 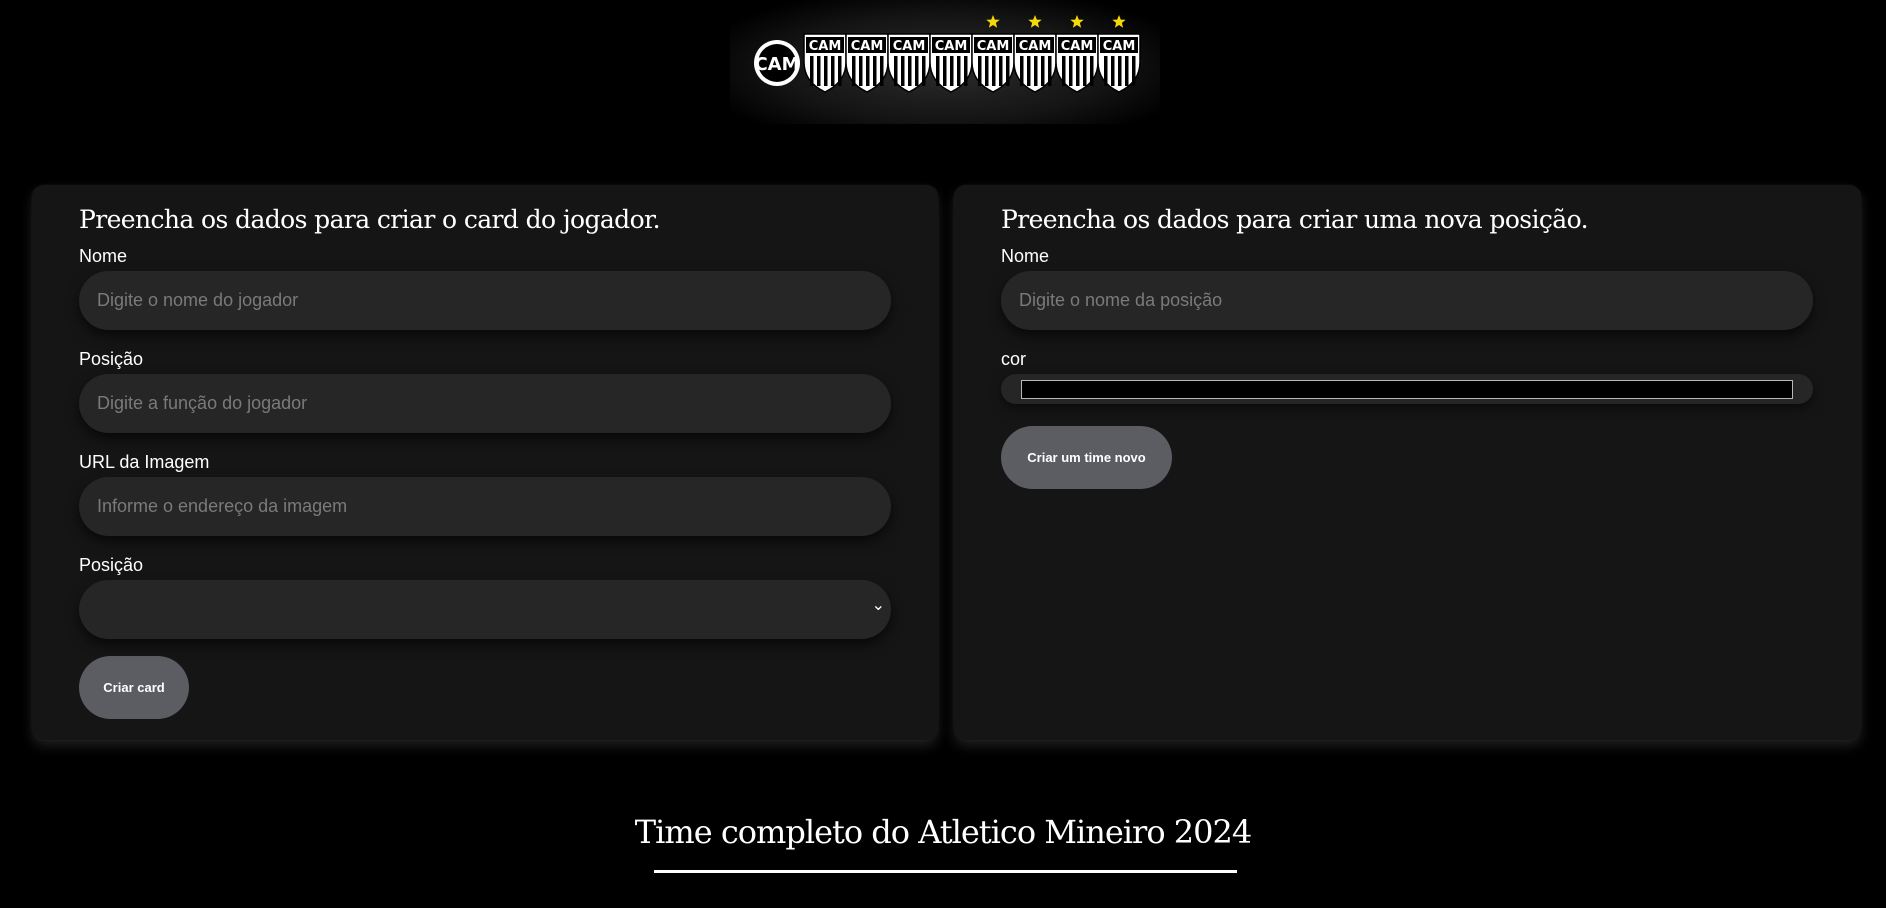 What do you see at coordinates (1086, 457) in the screenshot?
I see `create-team-button: Criar um time novo` at bounding box center [1086, 457].